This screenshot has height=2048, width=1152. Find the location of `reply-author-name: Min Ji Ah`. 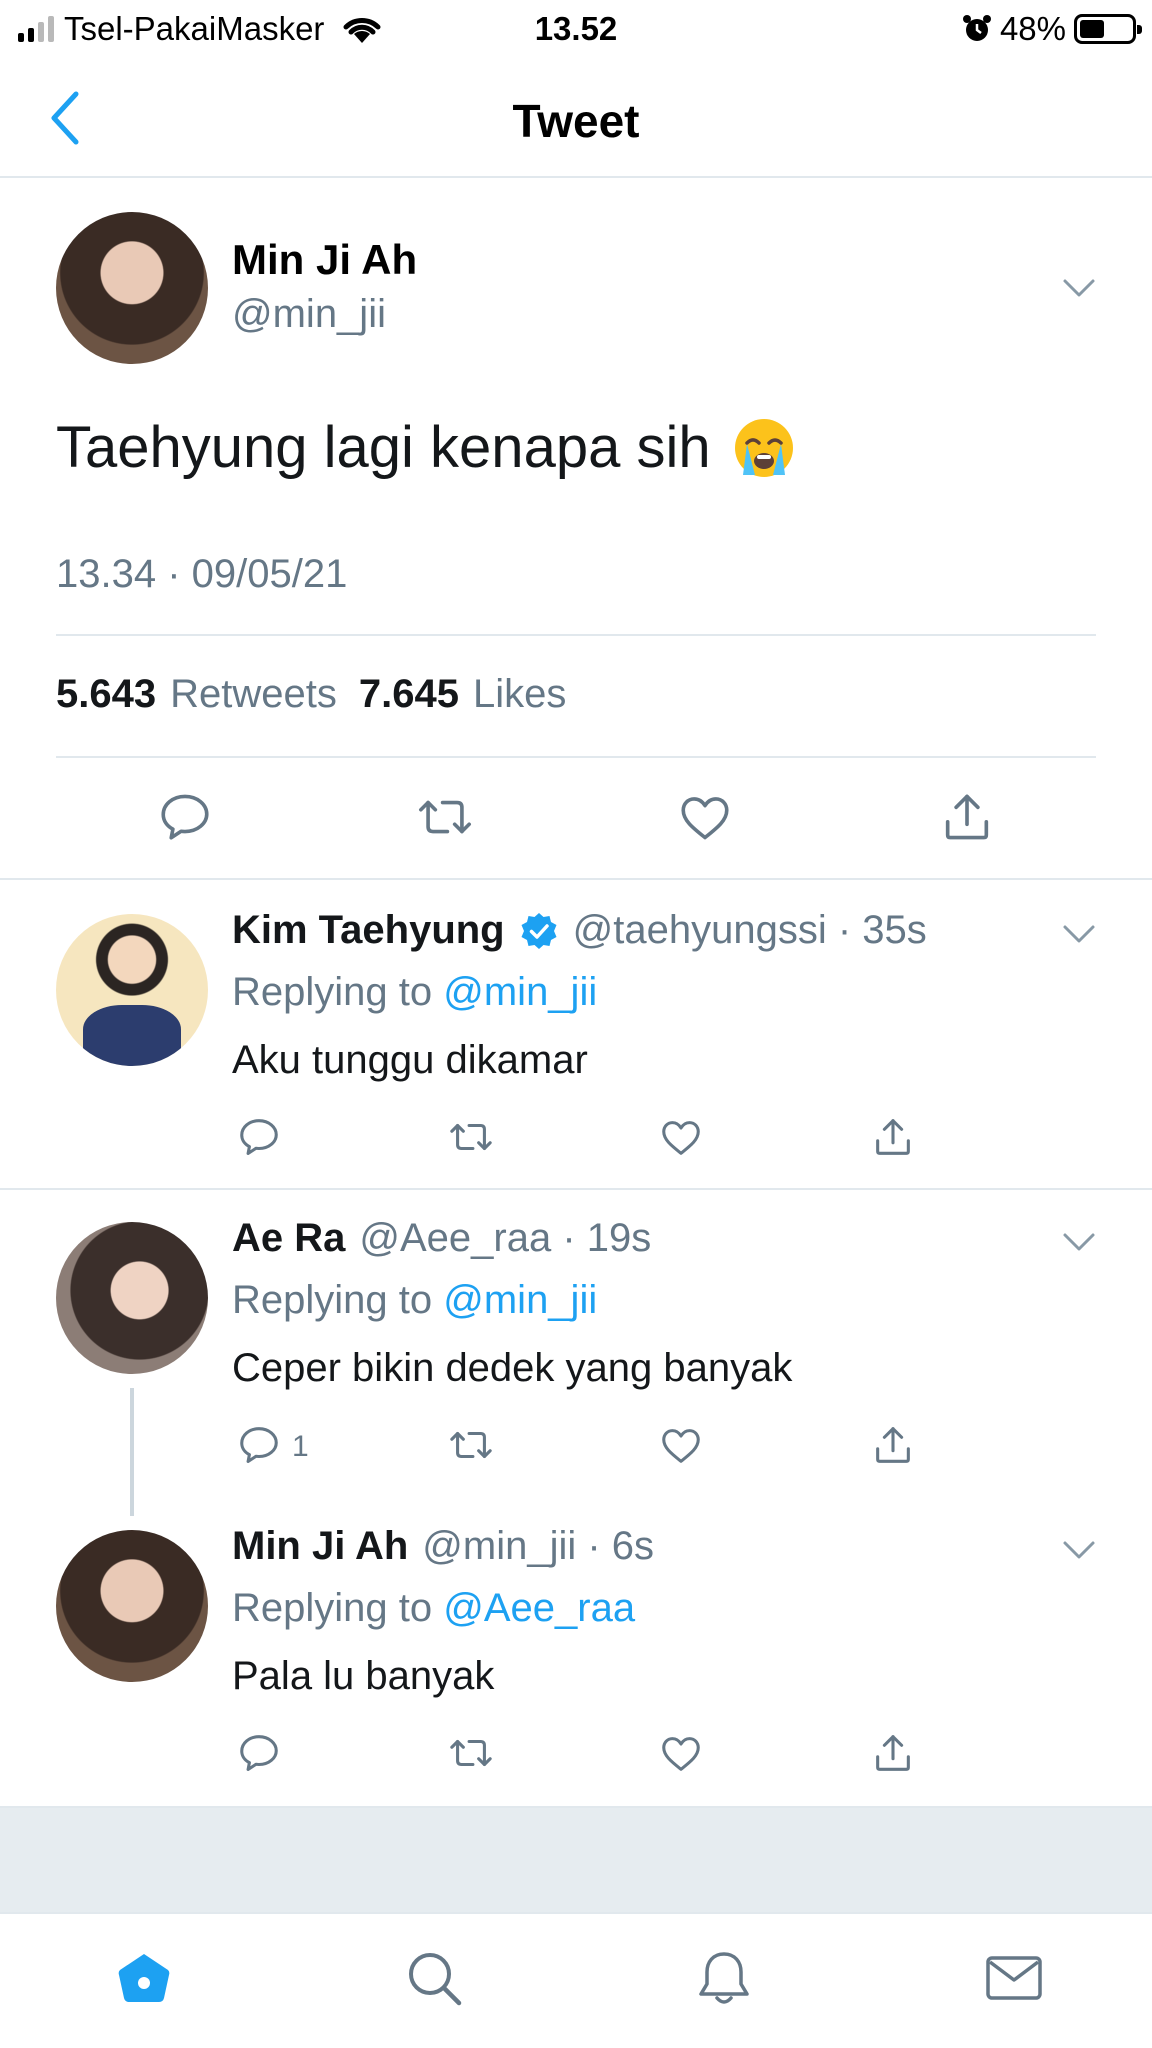

reply-author-name: Min Ji Ah is located at coordinates (320, 1546).